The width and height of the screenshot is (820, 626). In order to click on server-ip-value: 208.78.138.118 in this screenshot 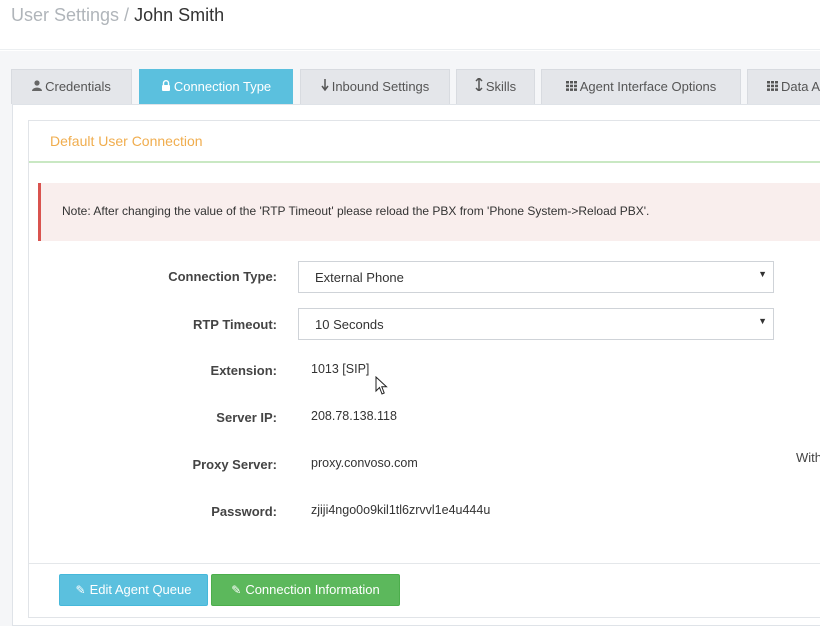, I will do `click(354, 416)`.